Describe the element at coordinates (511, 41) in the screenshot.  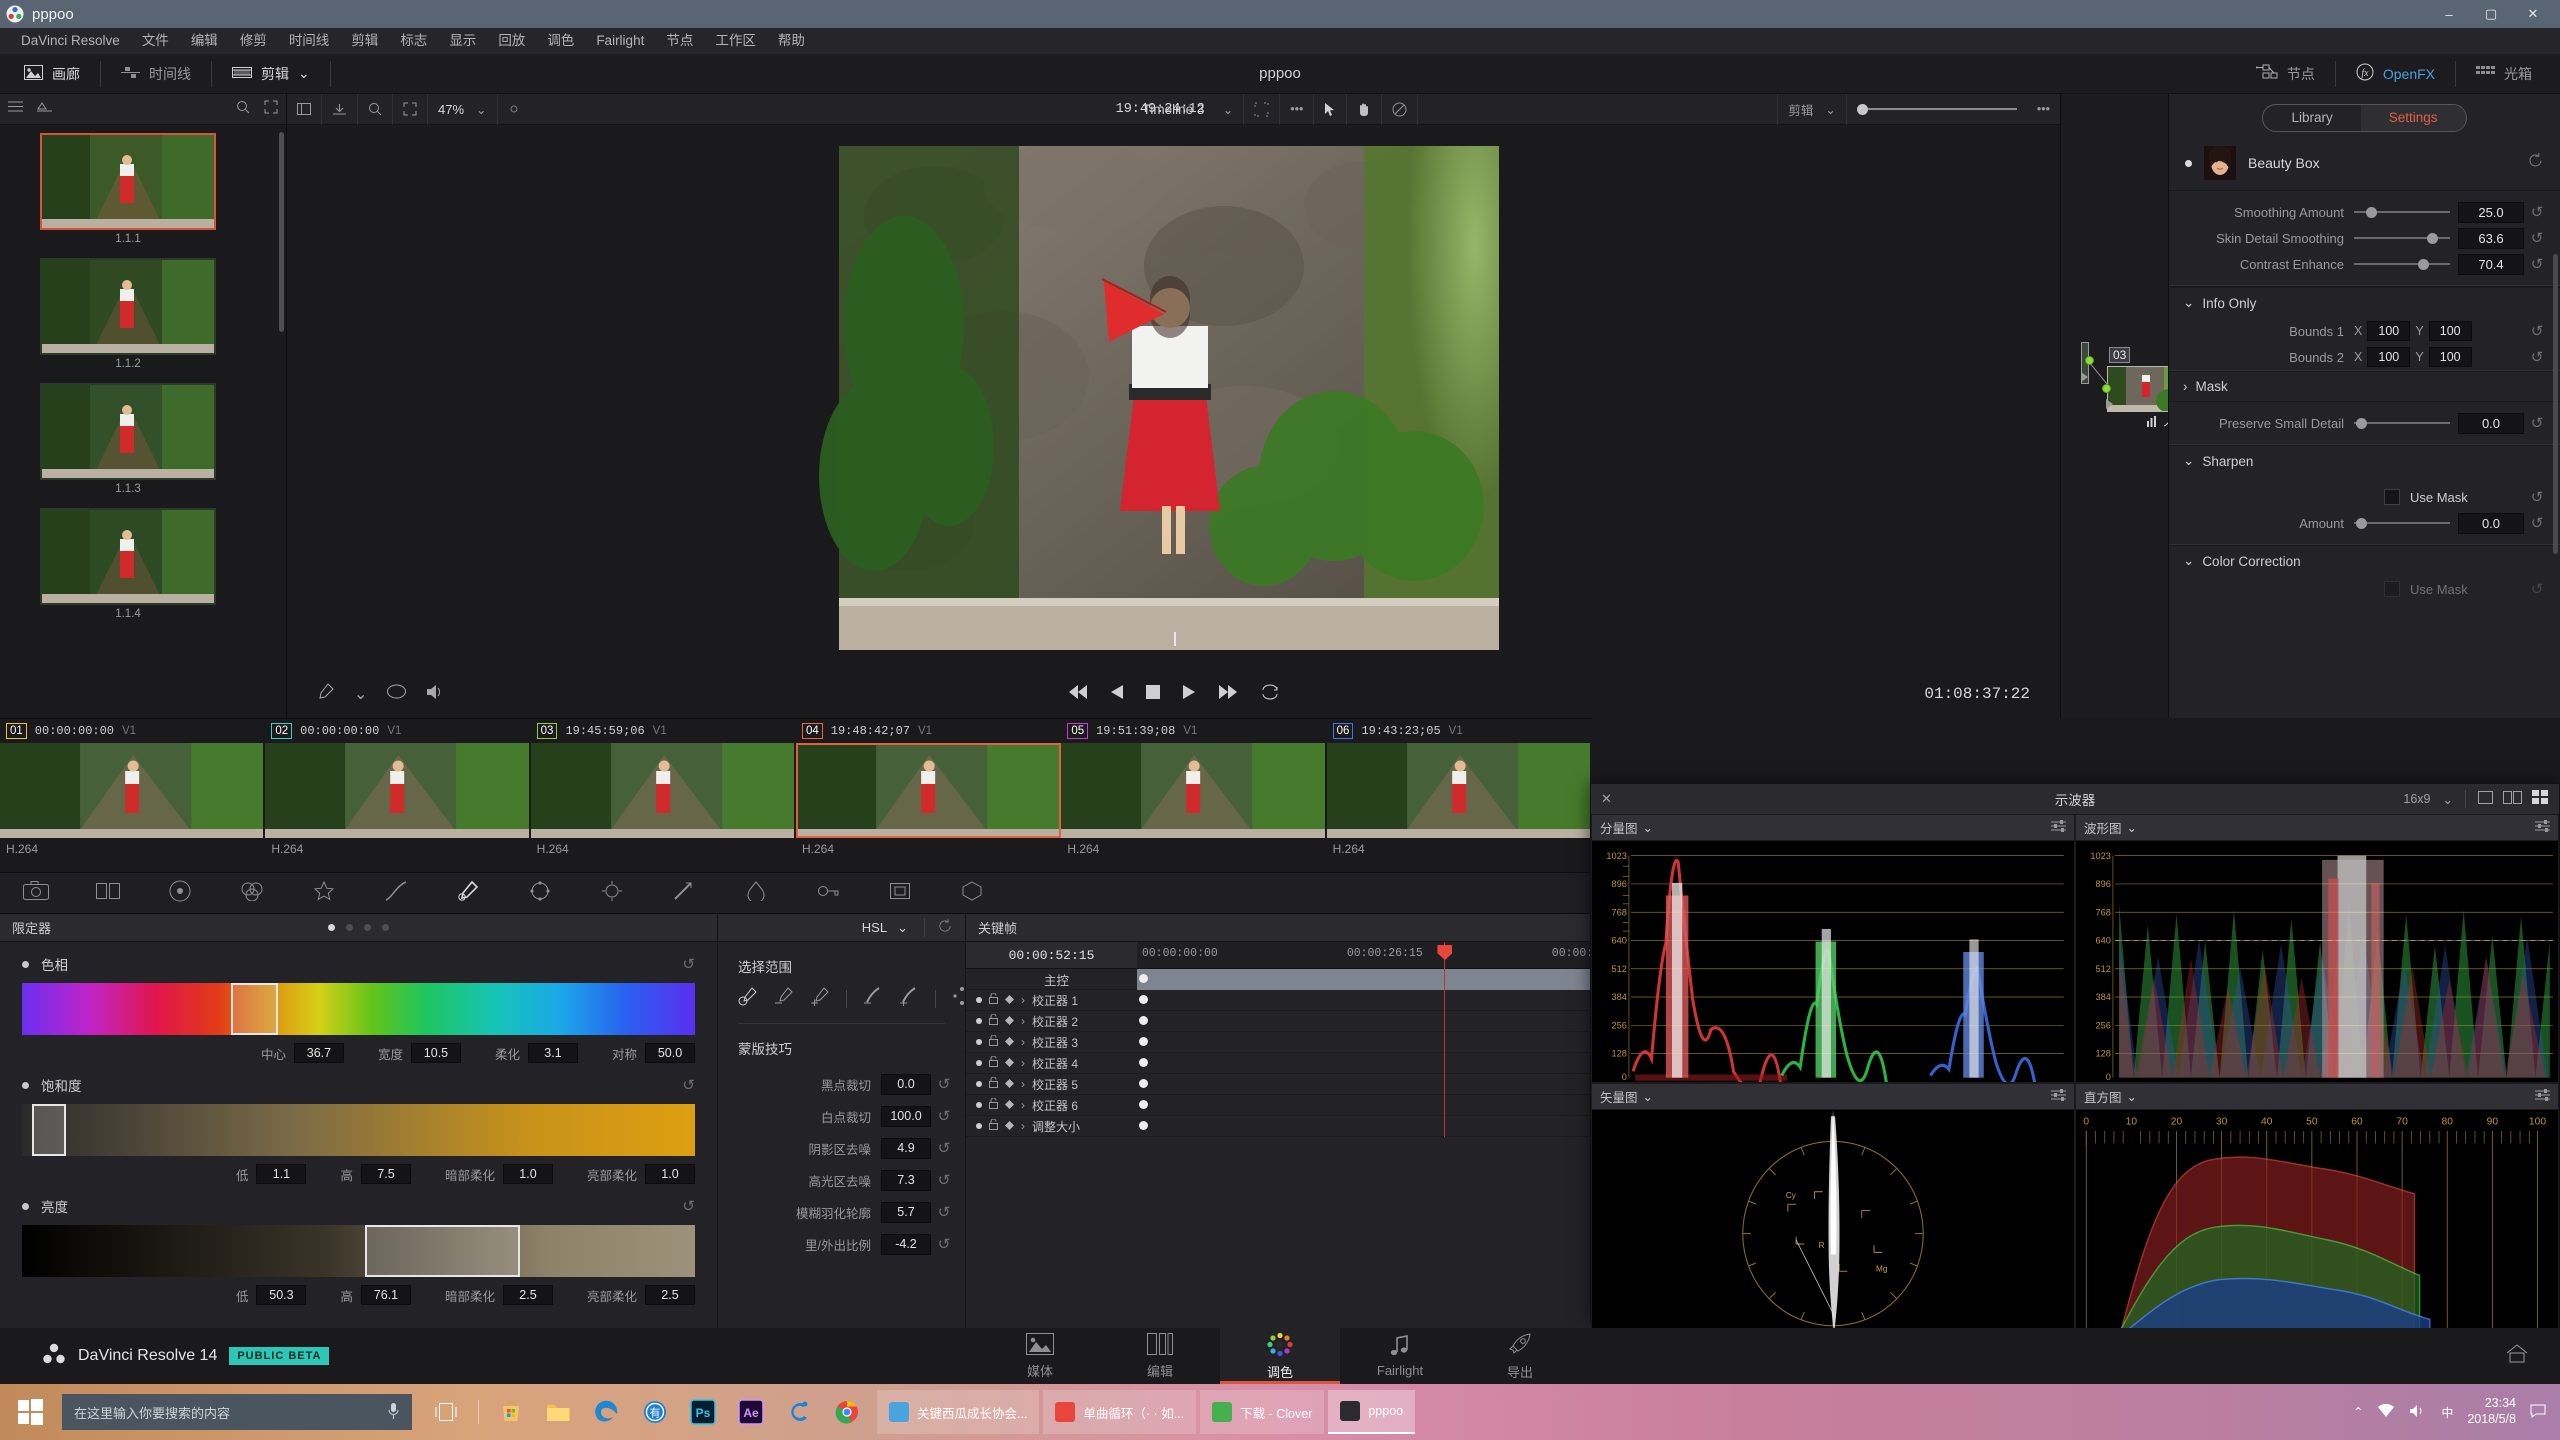
I see `menu-item-8: 回放` at that location.